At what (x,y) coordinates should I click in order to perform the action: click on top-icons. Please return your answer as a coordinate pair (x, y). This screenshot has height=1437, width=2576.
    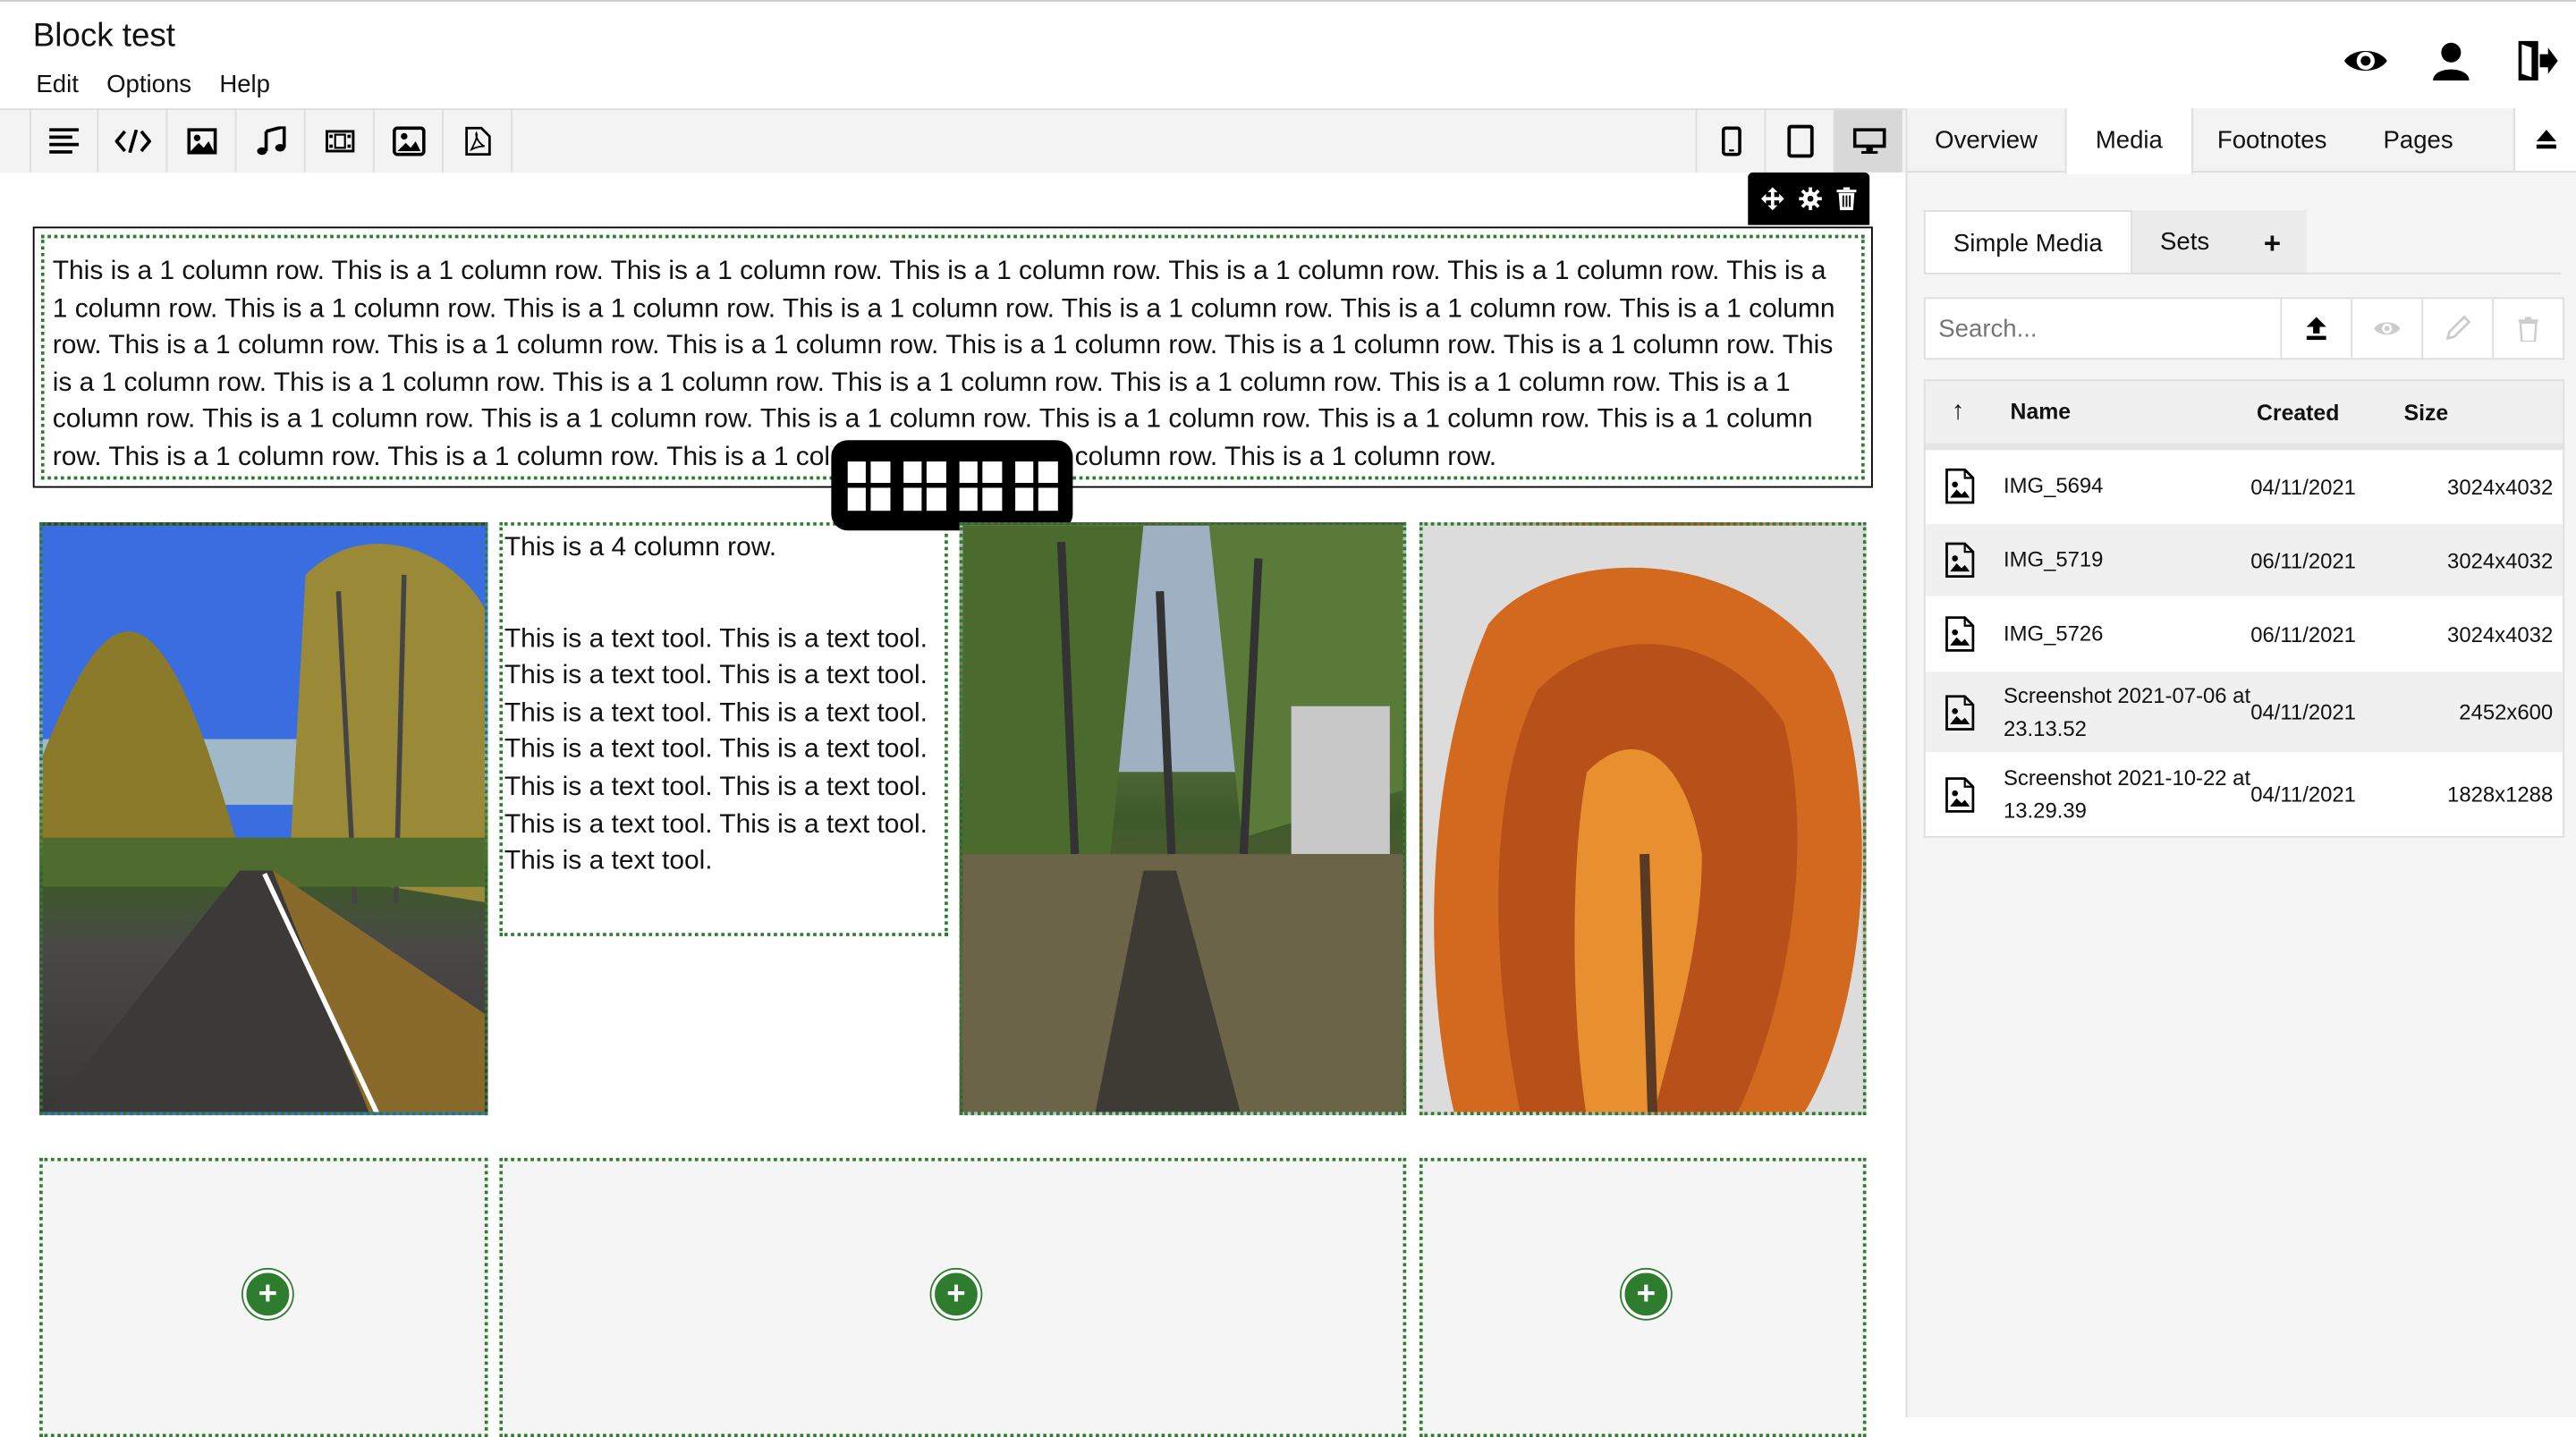
    Looking at the image, I should click on (2459, 61).